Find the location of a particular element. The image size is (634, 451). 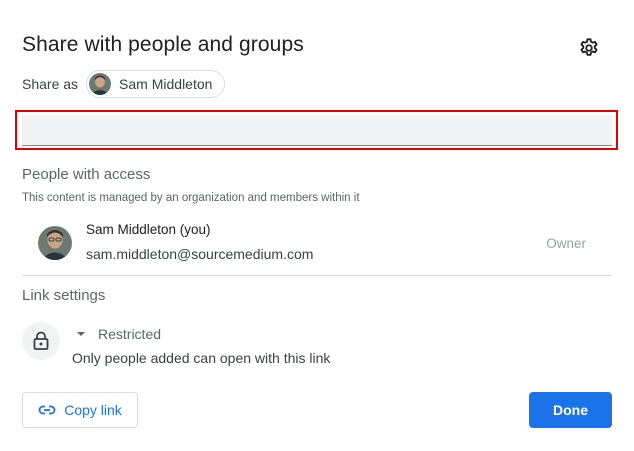

divider is located at coordinates (317, 275).